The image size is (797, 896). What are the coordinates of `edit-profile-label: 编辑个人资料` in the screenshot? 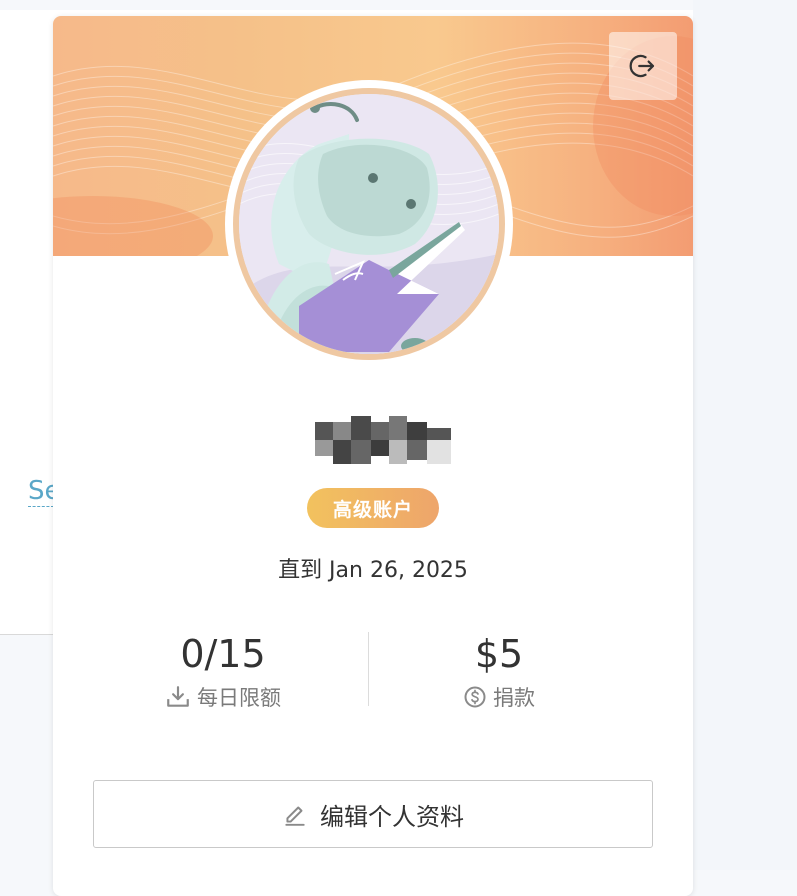 It's located at (392, 816).